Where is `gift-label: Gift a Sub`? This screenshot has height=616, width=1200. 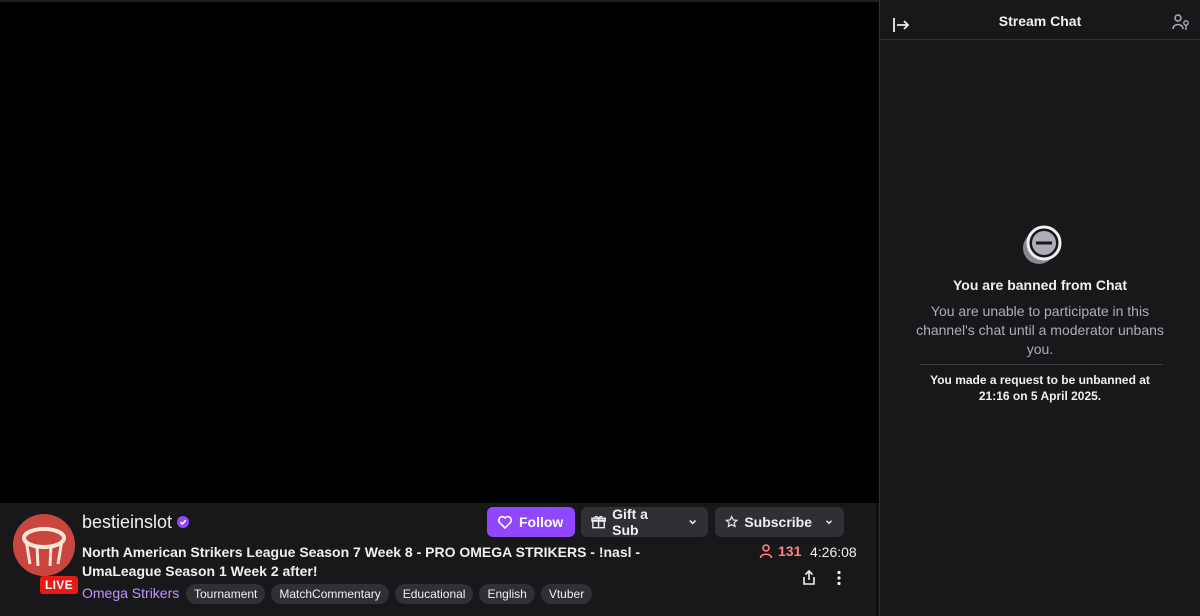
gift-label: Gift a Sub is located at coordinates (630, 522).